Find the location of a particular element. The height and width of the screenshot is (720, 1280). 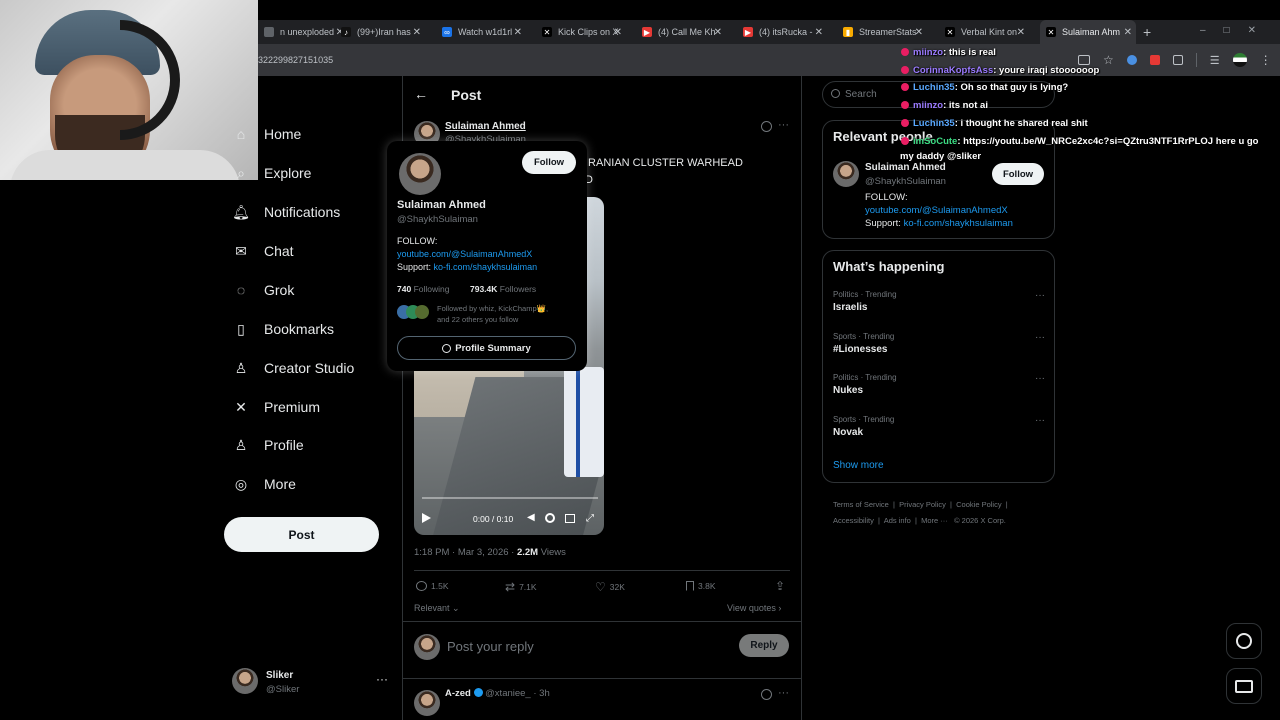

trend-context: Politics · Trending is located at coordinates (865, 294).